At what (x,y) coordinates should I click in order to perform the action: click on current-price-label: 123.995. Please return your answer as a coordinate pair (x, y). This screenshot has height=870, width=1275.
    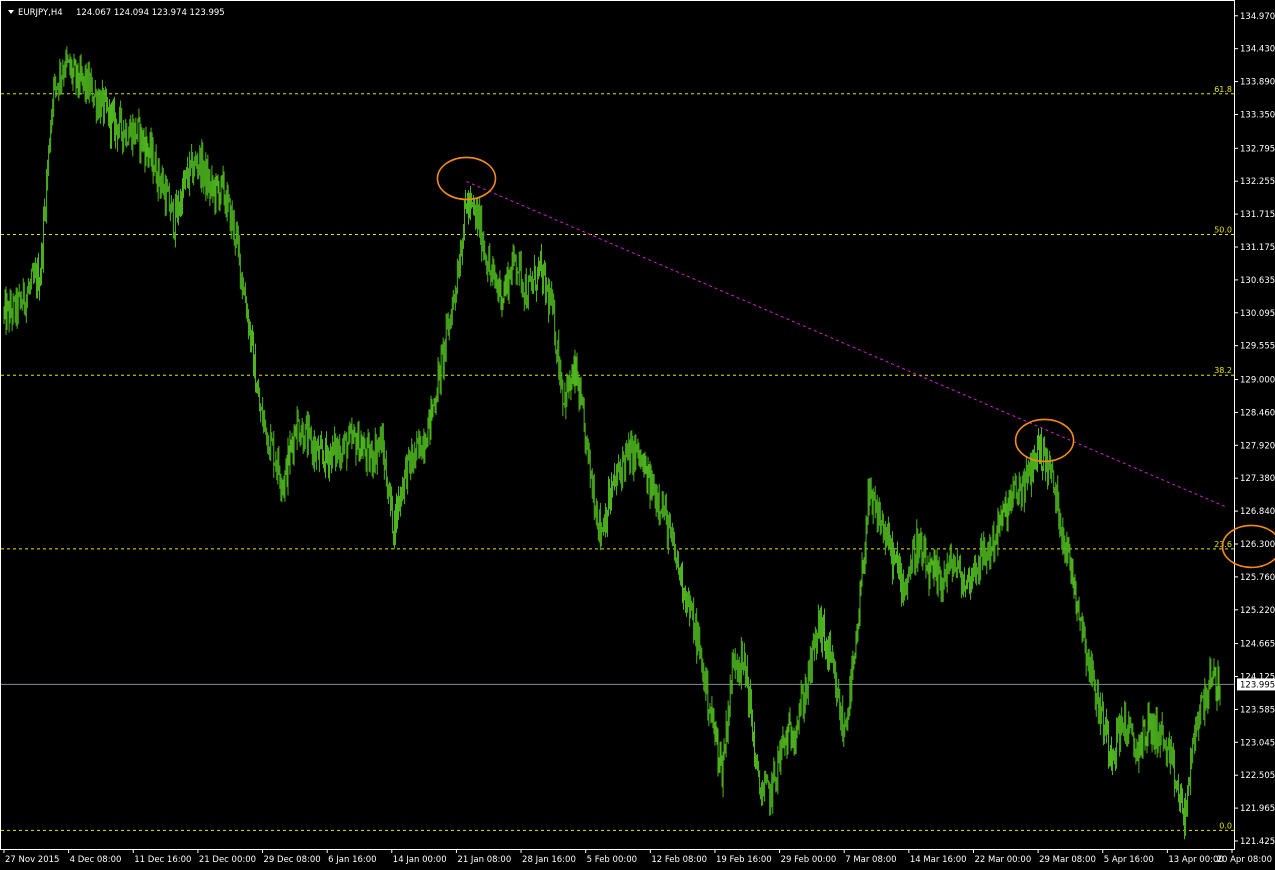
    Looking at the image, I should click on (1257, 685).